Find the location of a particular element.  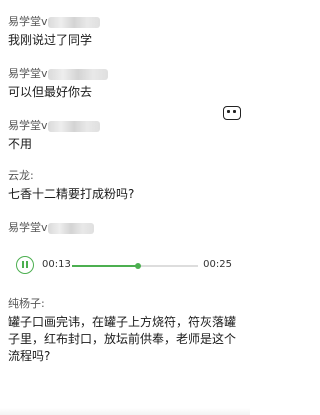

bottom-edge is located at coordinates (125, 411).